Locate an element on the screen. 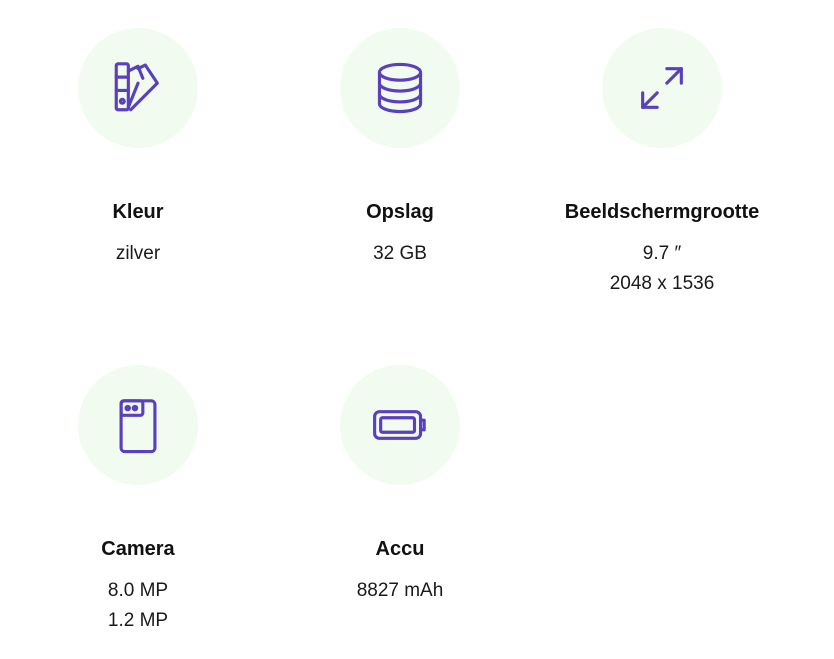  spec-value: 8827 mAh is located at coordinates (400, 590).